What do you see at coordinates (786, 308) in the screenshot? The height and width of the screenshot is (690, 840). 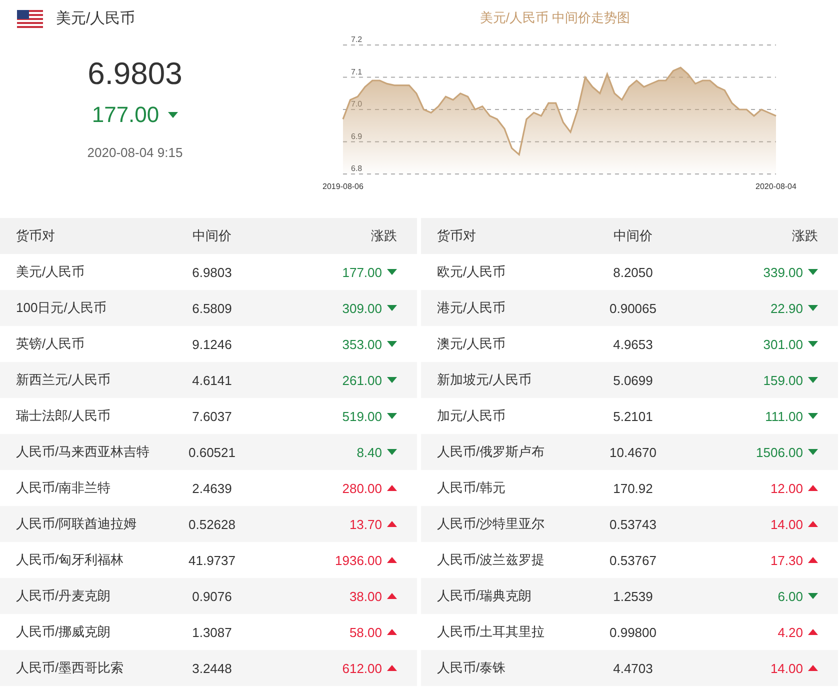 I see `change-cell: 22.90` at bounding box center [786, 308].